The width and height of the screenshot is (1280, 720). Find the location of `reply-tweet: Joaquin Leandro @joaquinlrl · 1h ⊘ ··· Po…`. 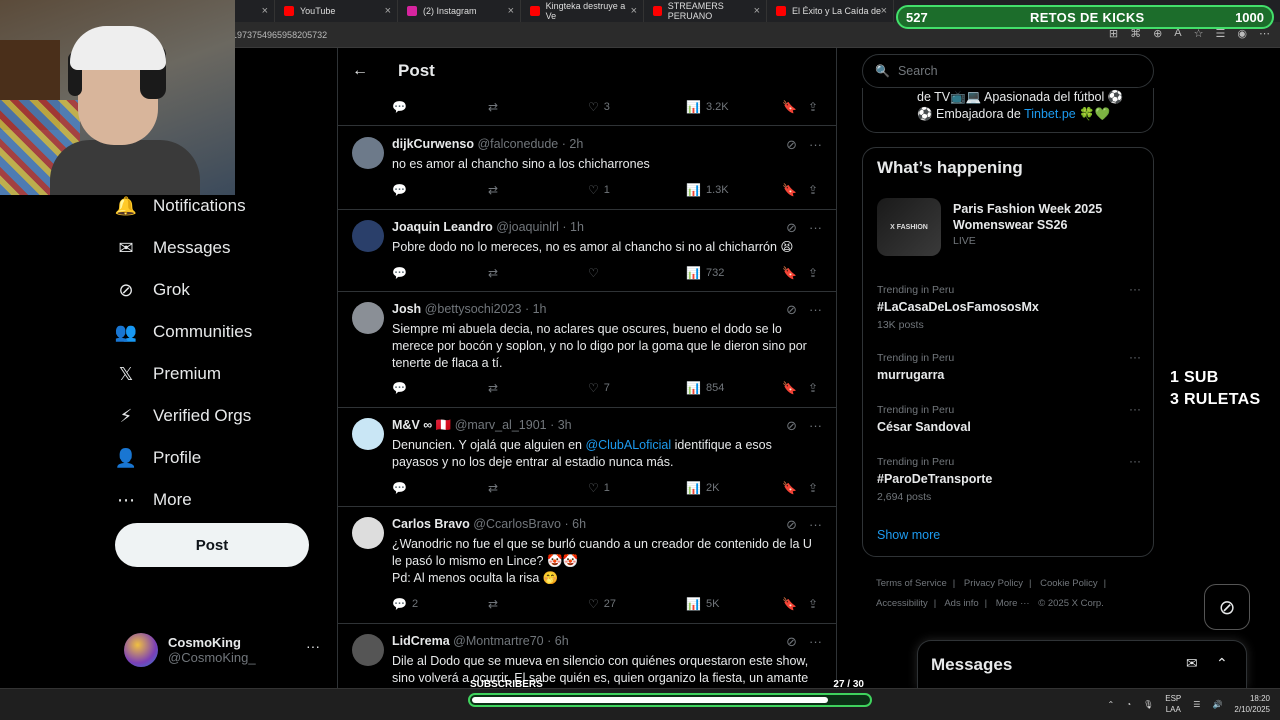

reply-tweet: Joaquin Leandro @joaquinlrl · 1h ⊘ ··· Po… is located at coordinates (587, 251).